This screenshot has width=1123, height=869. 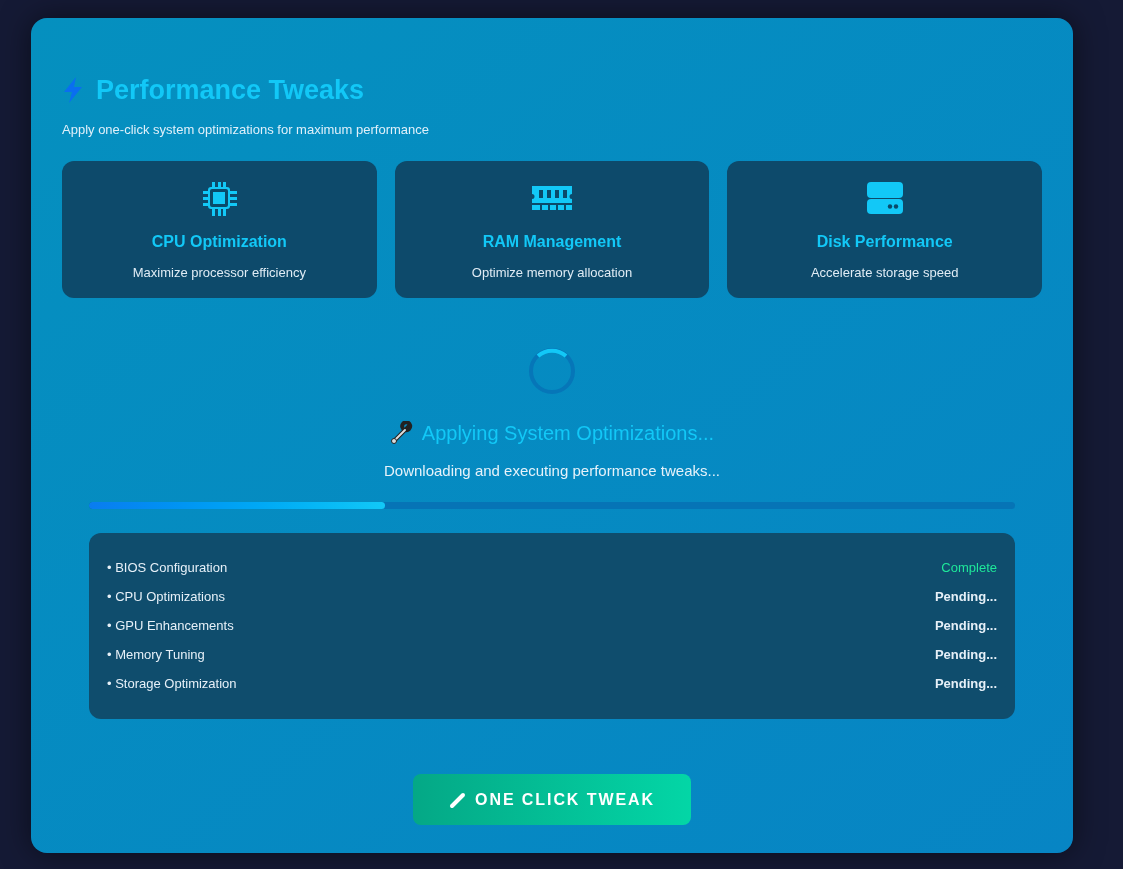 What do you see at coordinates (219, 272) in the screenshot?
I see `card-description: Maximize processor efficiency` at bounding box center [219, 272].